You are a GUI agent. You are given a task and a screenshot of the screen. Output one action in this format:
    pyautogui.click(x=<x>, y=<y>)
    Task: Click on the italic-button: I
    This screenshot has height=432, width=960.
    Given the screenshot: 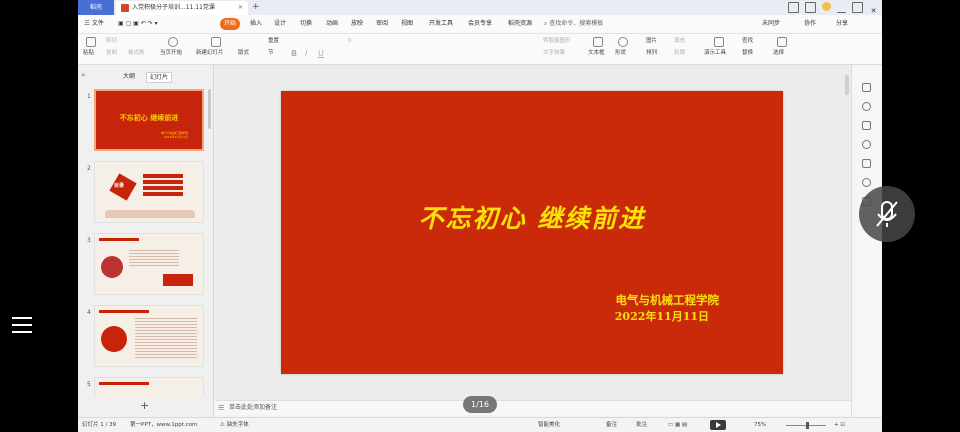 What is the action you would take?
    pyautogui.click(x=306, y=53)
    